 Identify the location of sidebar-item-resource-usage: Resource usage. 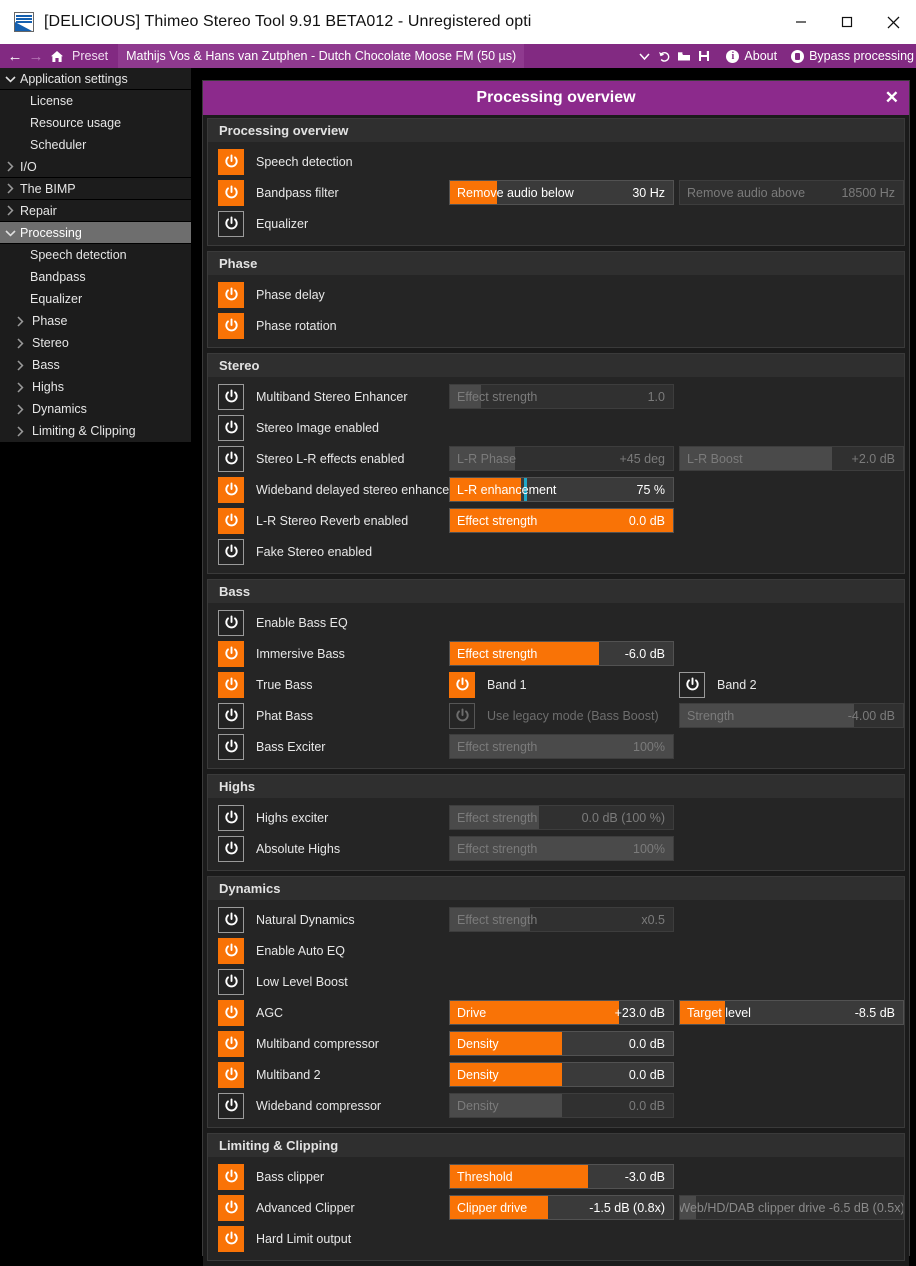
(95, 123).